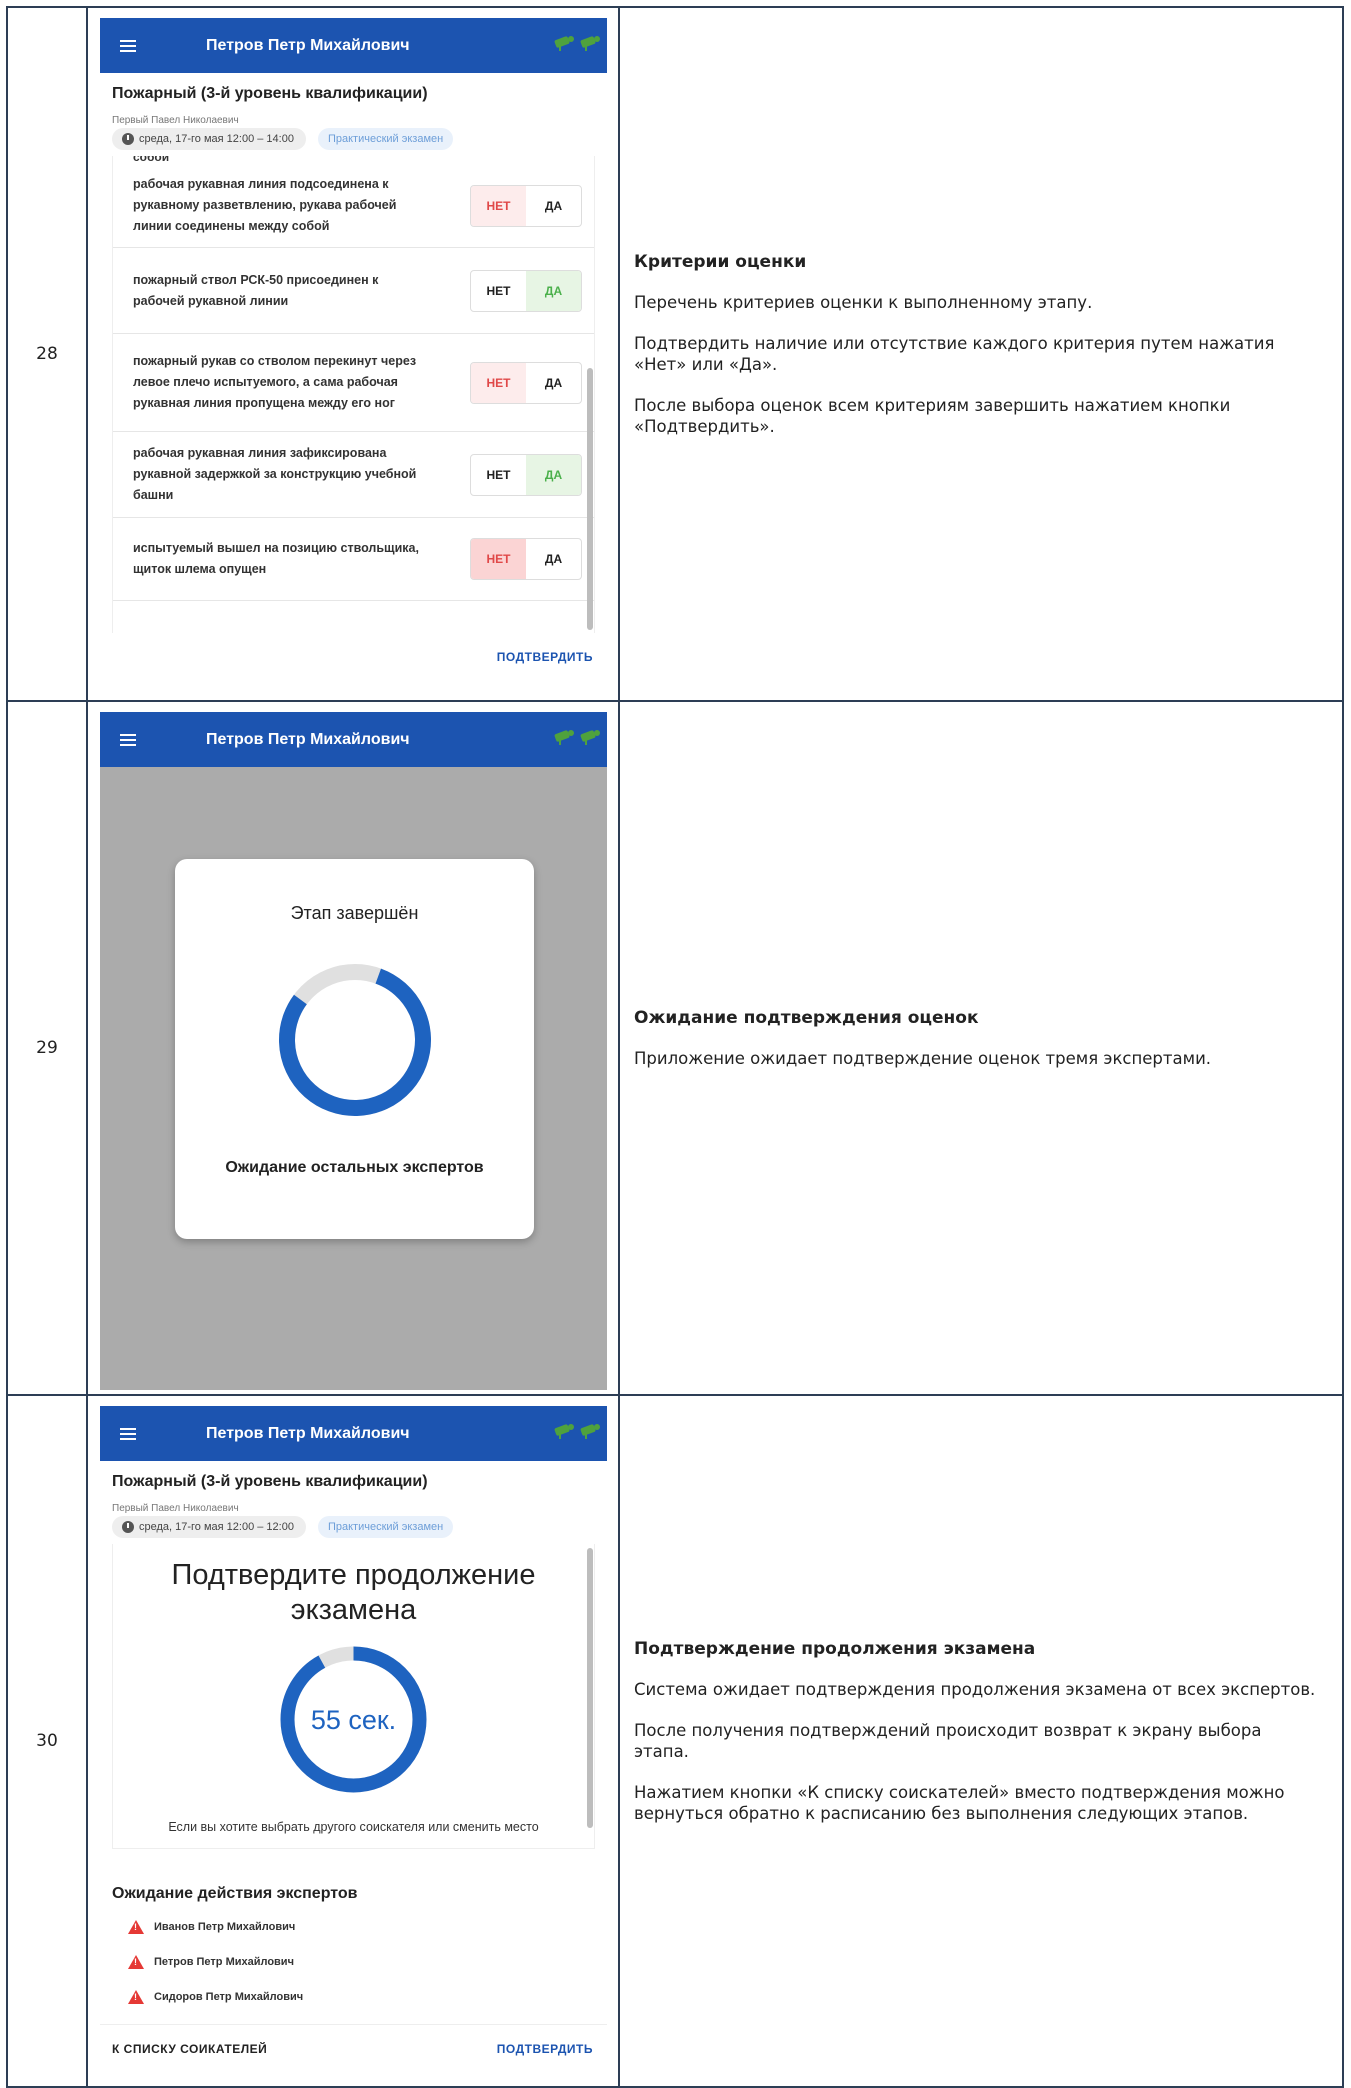 The width and height of the screenshot is (1351, 2088). I want to click on description-title: Ожидание подтверждения оценок, so click(806, 1017).